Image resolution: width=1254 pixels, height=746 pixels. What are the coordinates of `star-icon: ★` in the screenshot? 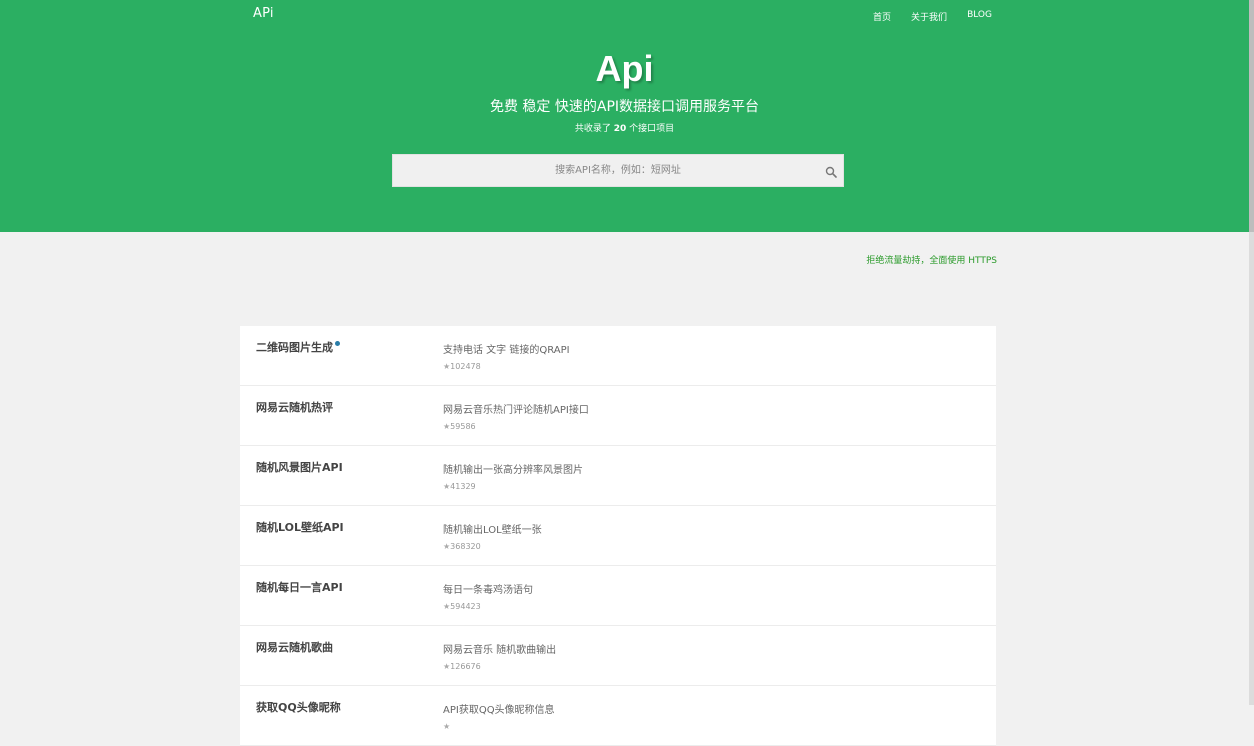 It's located at (447, 726).